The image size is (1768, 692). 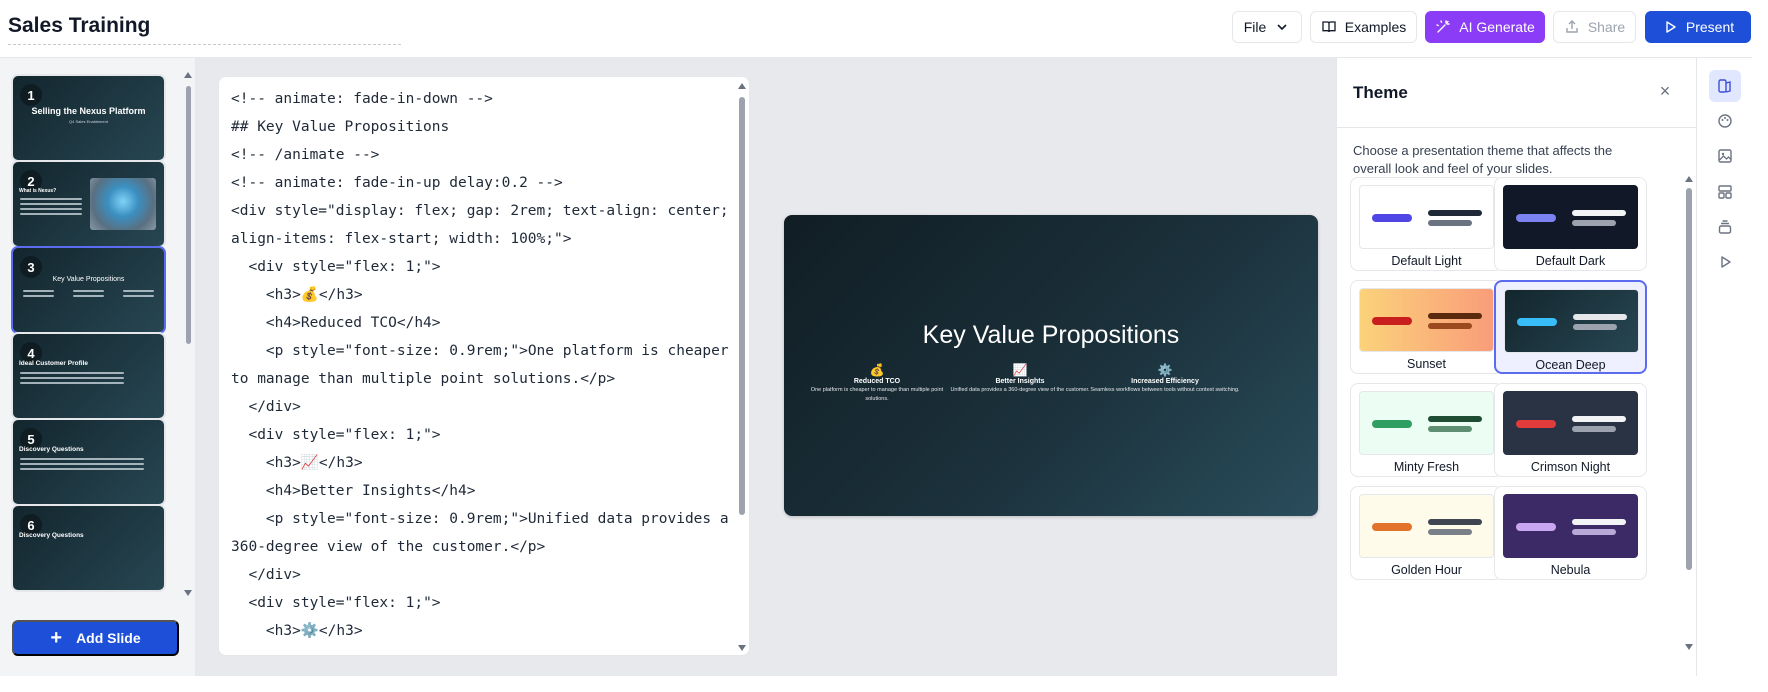 What do you see at coordinates (88, 204) in the screenshot?
I see `slide-thumbnail-2: 2 What is Nexus?` at bounding box center [88, 204].